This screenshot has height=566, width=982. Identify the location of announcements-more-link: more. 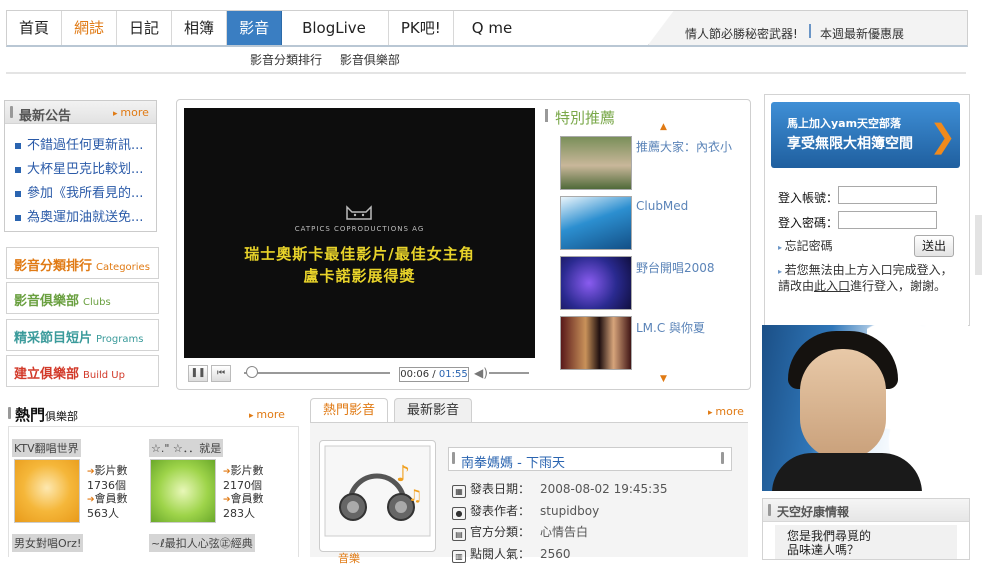
(131, 112).